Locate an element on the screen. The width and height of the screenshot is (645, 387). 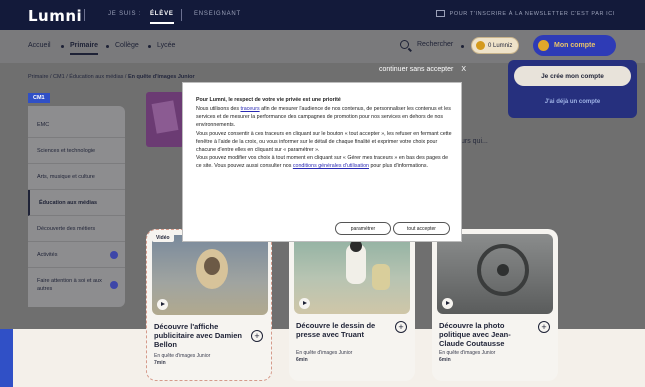
sidebar-item-education-medias: Éducation aux médias is located at coordinates (76, 203).